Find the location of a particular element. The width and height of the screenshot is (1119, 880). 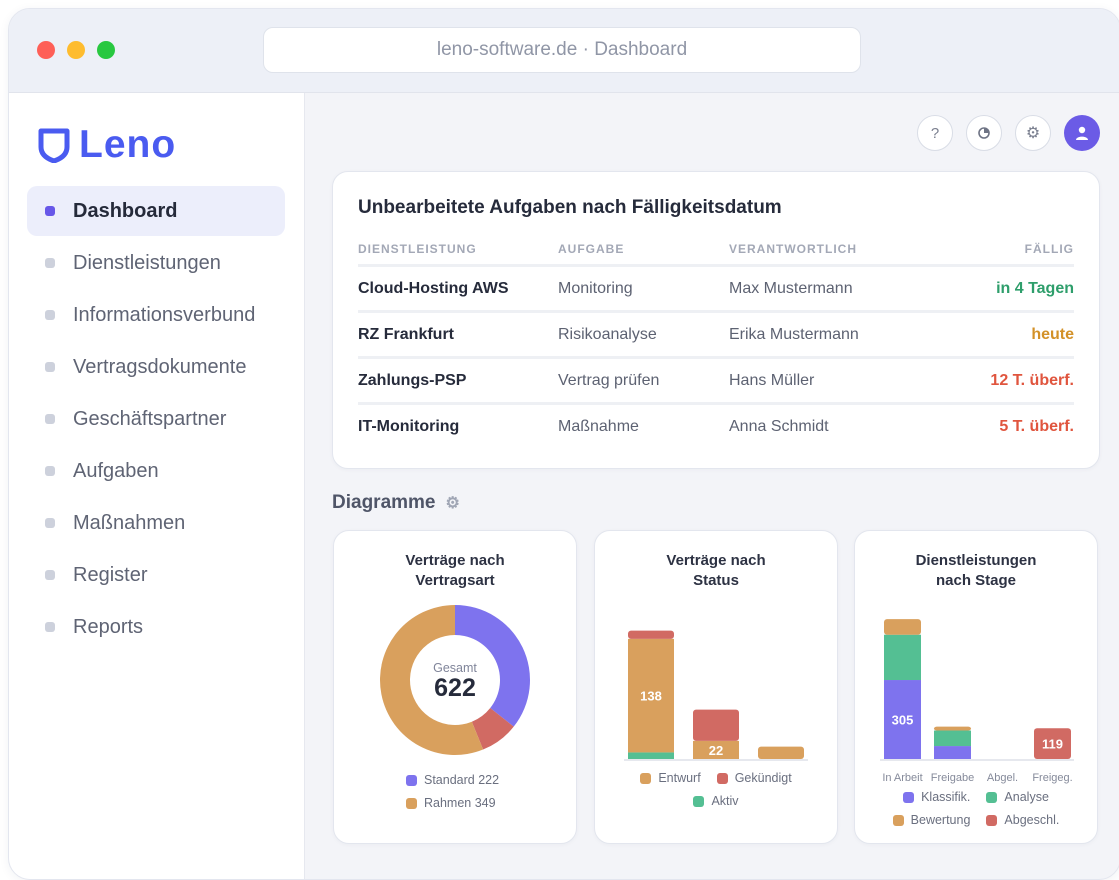

cell-due: heute is located at coordinates (1001, 335).